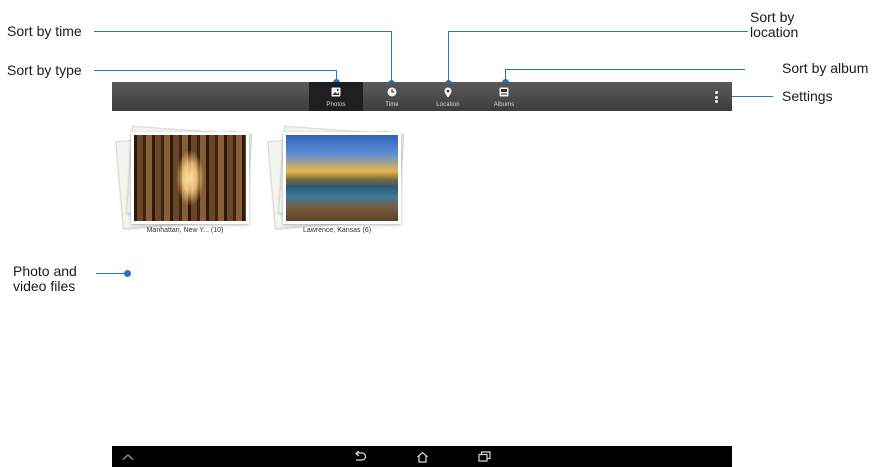 This screenshot has height=467, width=881. I want to click on overflow-menu-icon, so click(716, 97).